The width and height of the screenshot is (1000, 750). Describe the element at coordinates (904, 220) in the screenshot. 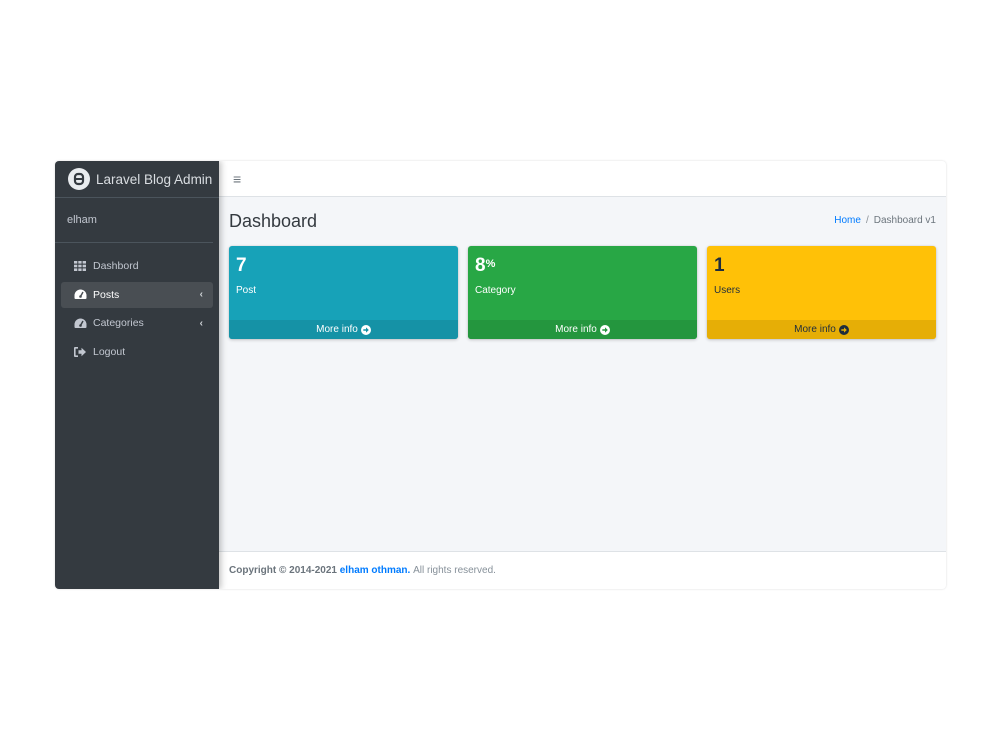

I see `breadcrumb-current: Dashboard v1` at that location.